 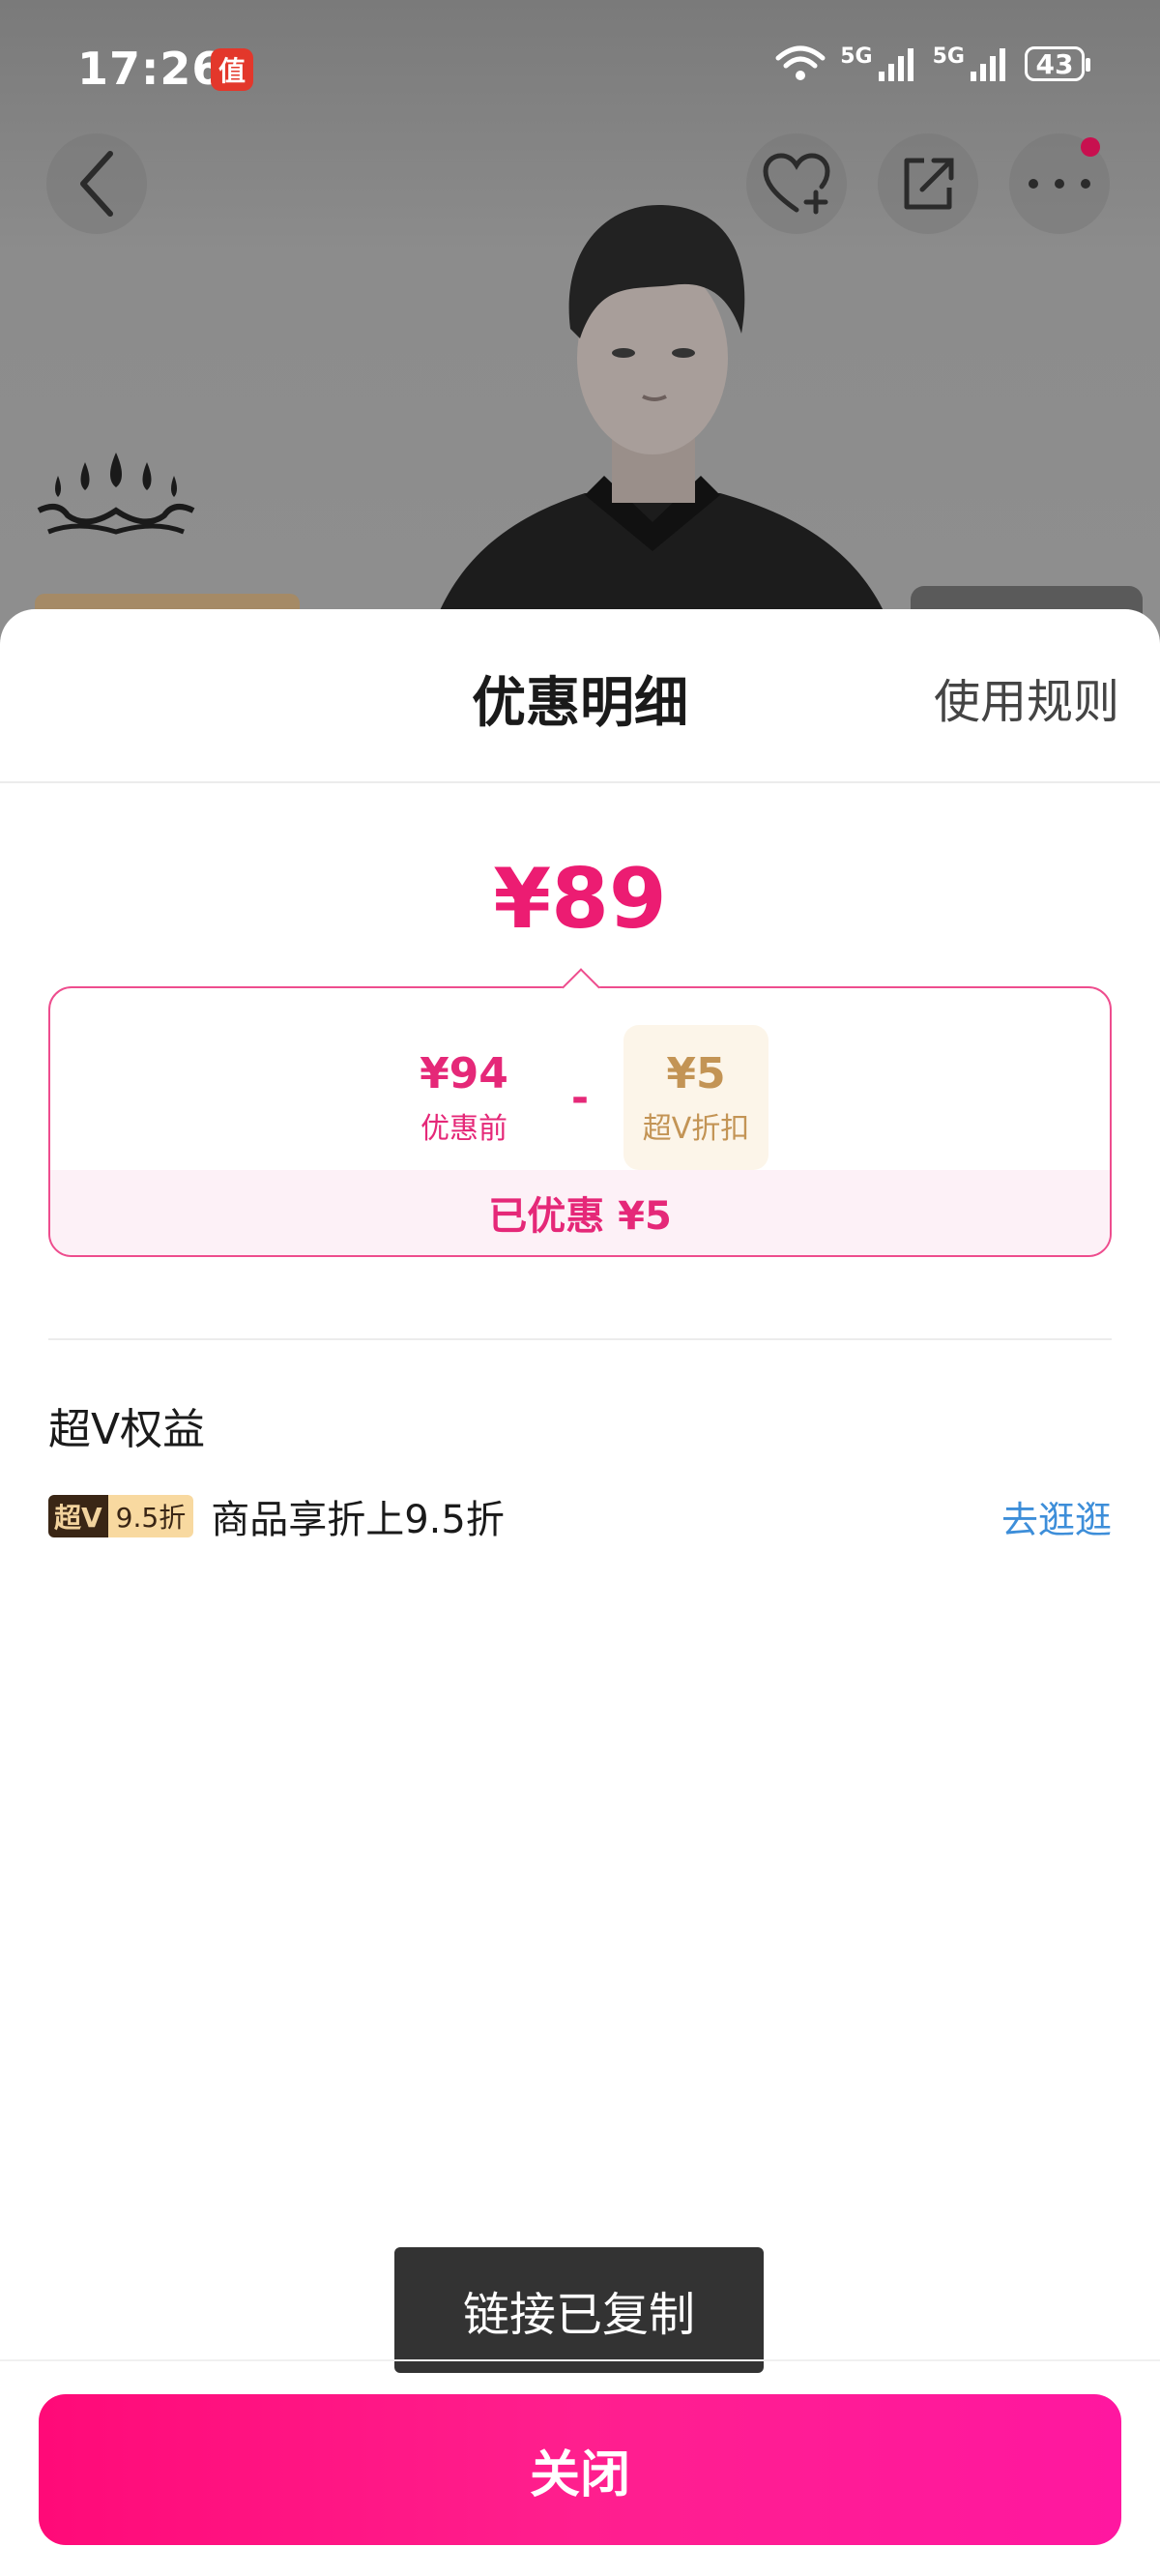 I want to click on status-bar: 17:26 值 5G 5G 43, so click(x=580, y=67).